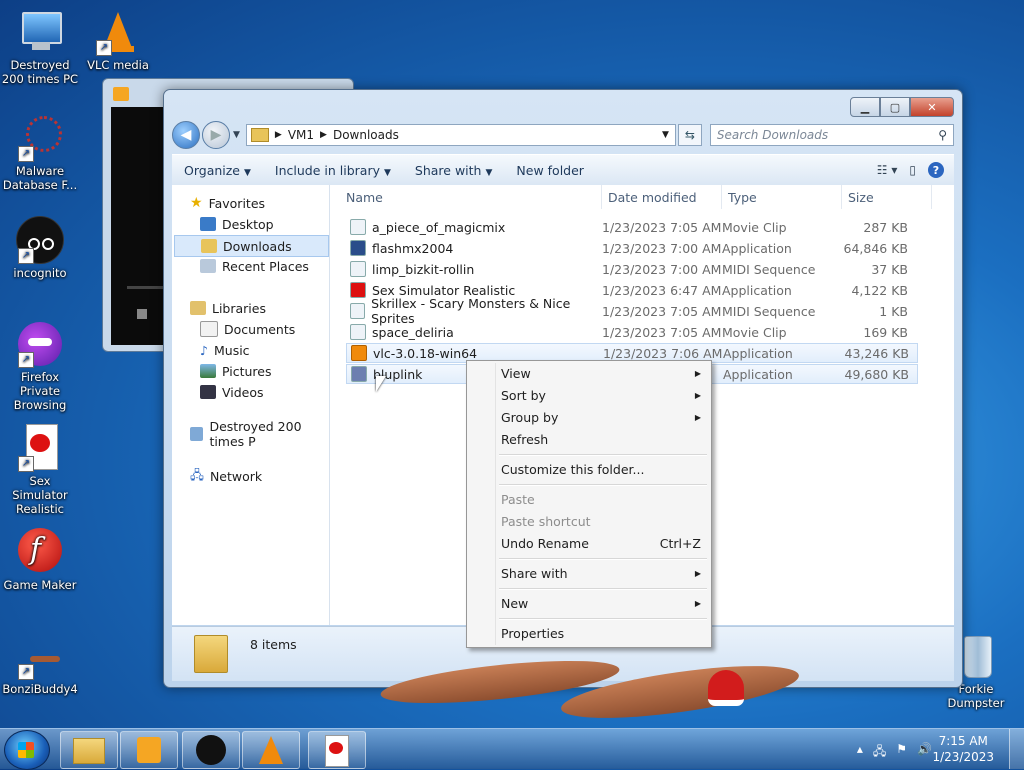 The height and width of the screenshot is (770, 1024). Describe the element at coordinates (601, 373) in the screenshot. I see `menu-item-view: View ▶` at that location.